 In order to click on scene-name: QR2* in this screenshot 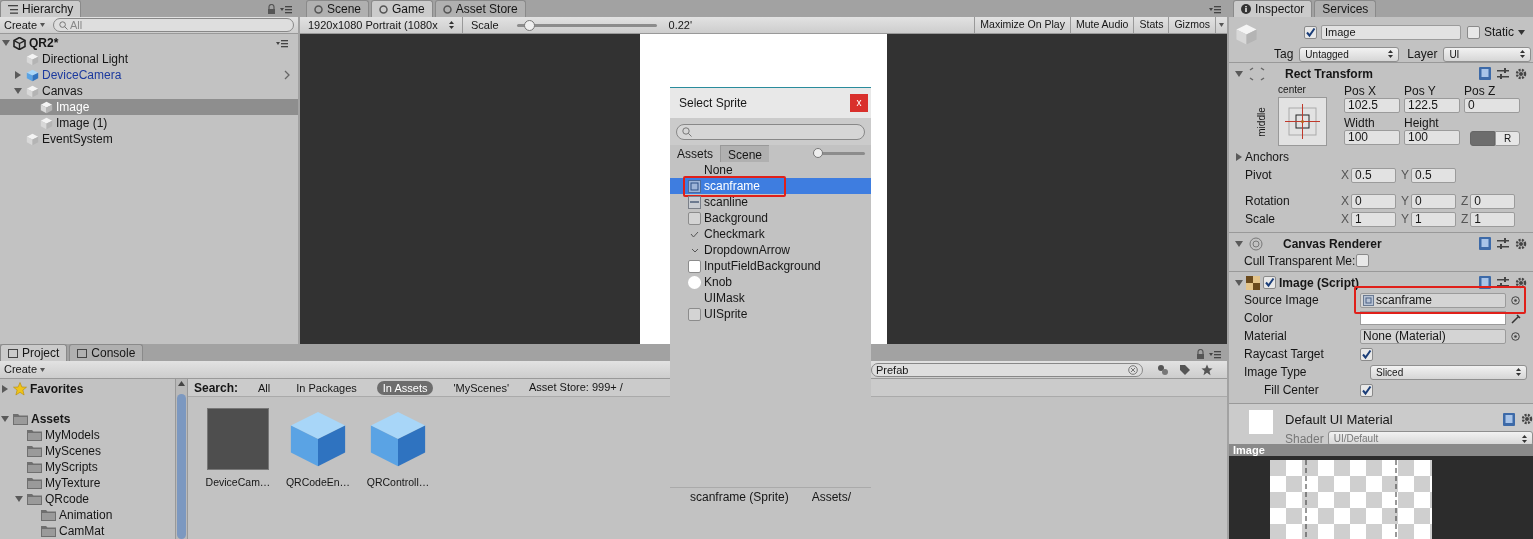, I will do `click(151, 43)`.